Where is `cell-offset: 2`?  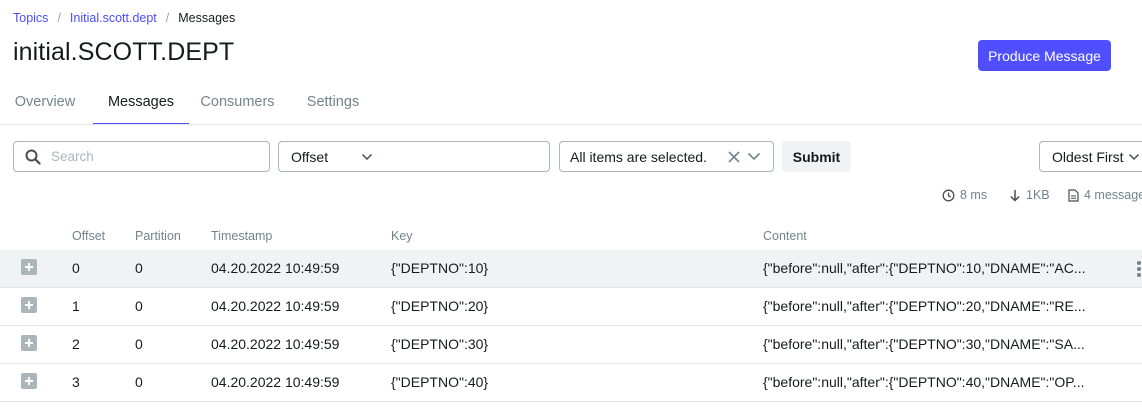
cell-offset: 2 is located at coordinates (76, 344).